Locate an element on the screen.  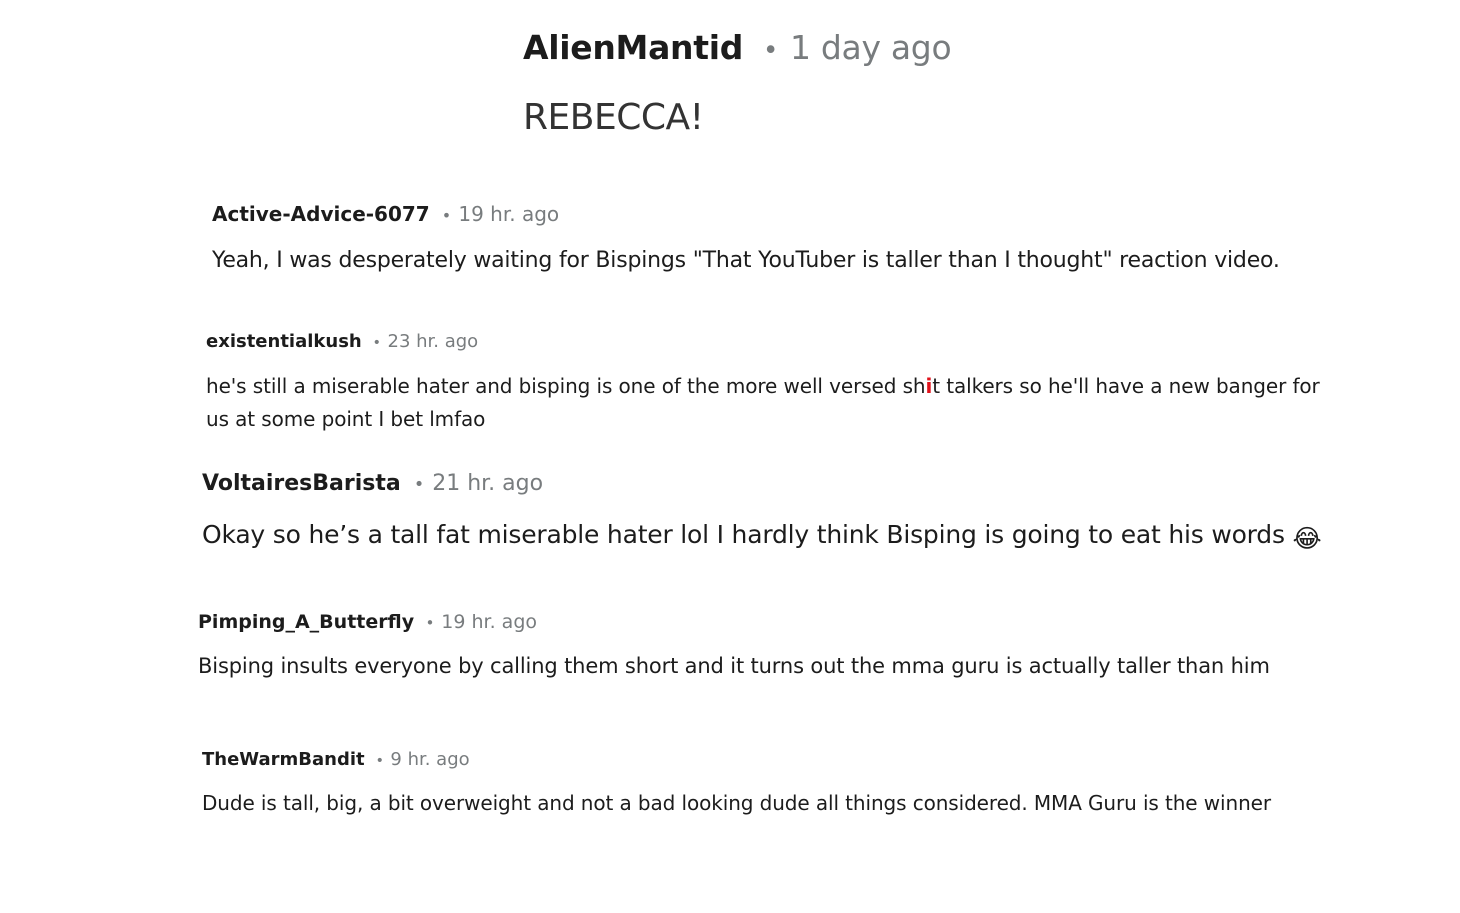
laughing-tears-emoji-icon: 😂 is located at coordinates (1307, 538).